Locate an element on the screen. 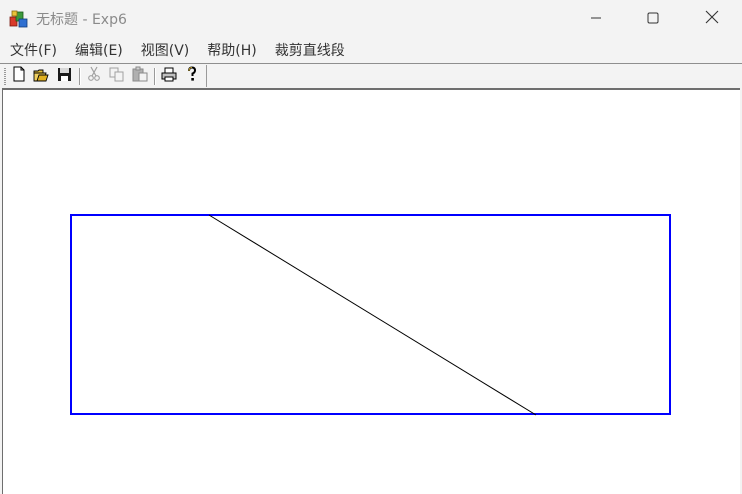 This screenshot has height=494, width=742. maximize-icon is located at coordinates (653, 18).